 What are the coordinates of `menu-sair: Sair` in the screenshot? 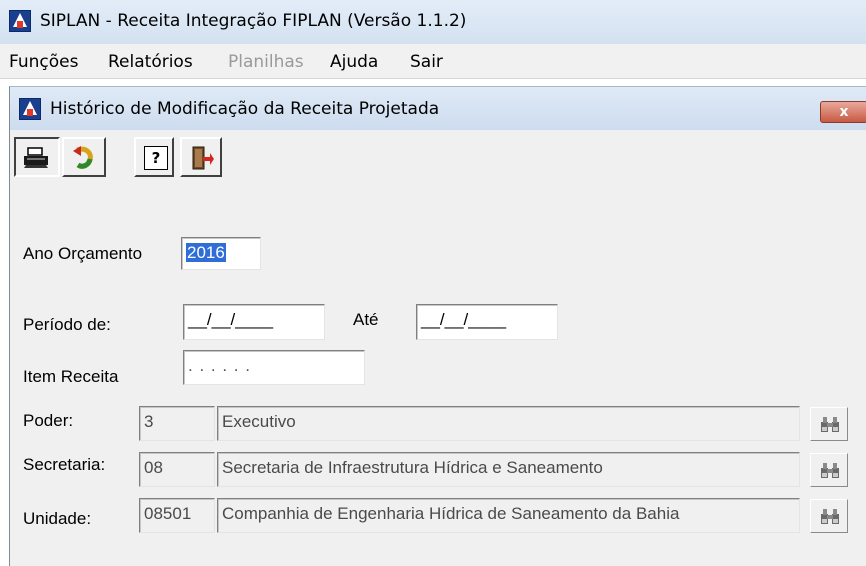 It's located at (426, 62).